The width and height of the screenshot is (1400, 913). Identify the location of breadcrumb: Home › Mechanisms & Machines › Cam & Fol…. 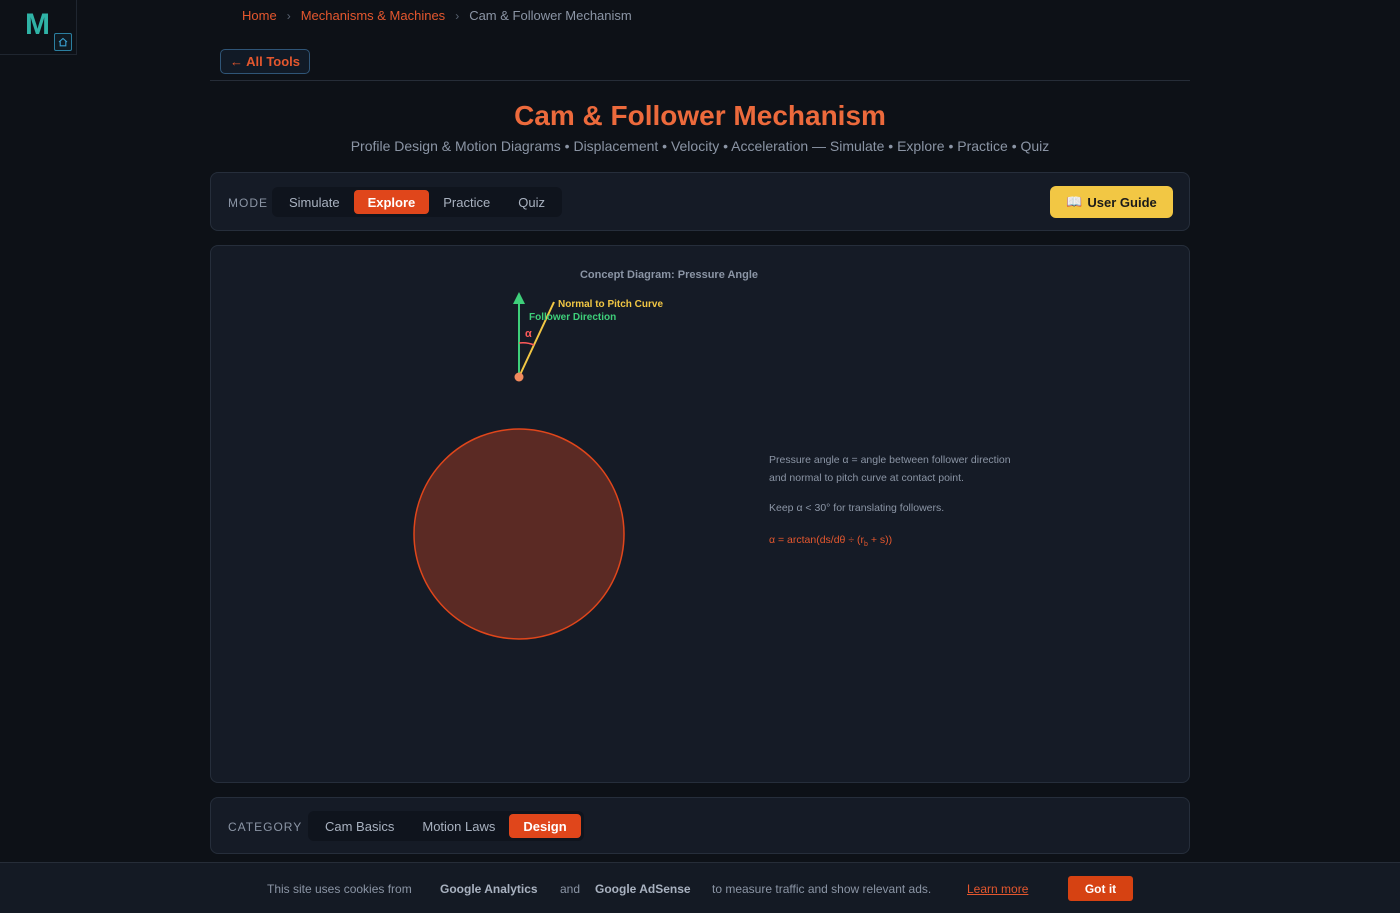
(437, 15).